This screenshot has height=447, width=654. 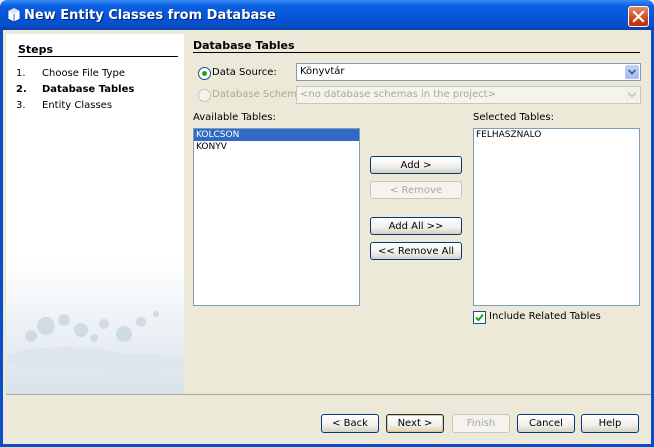 What do you see at coordinates (234, 117) in the screenshot?
I see `available-tables-label: Available Tables:` at bounding box center [234, 117].